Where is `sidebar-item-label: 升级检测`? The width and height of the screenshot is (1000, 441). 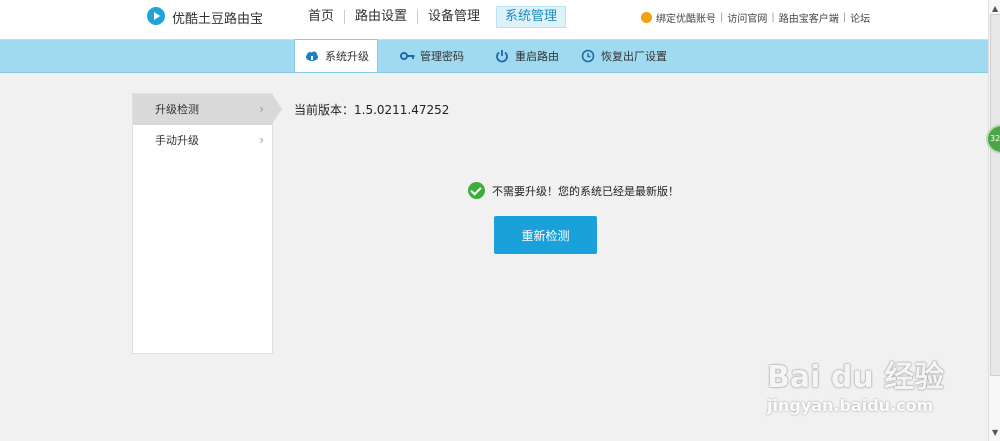
sidebar-item-label: 升级检测 is located at coordinates (177, 109).